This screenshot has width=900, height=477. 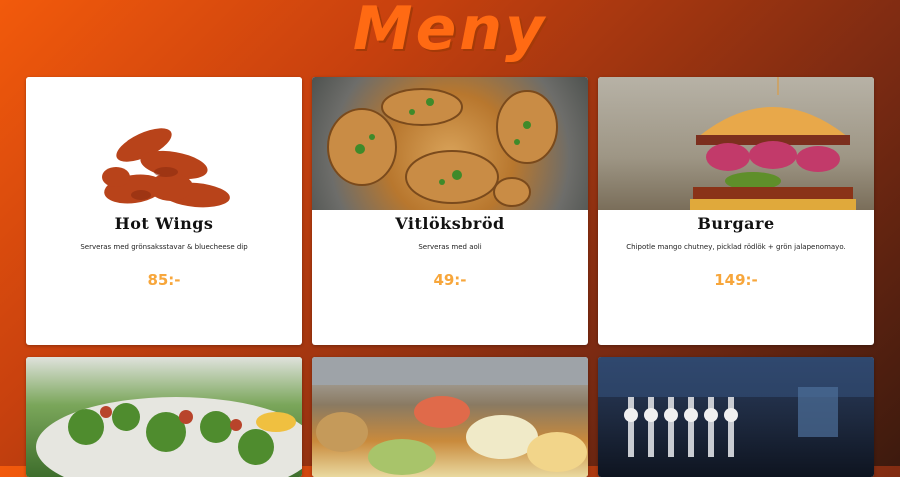 What do you see at coordinates (164, 280) in the screenshot?
I see `menu-item-price: 85:-` at bounding box center [164, 280].